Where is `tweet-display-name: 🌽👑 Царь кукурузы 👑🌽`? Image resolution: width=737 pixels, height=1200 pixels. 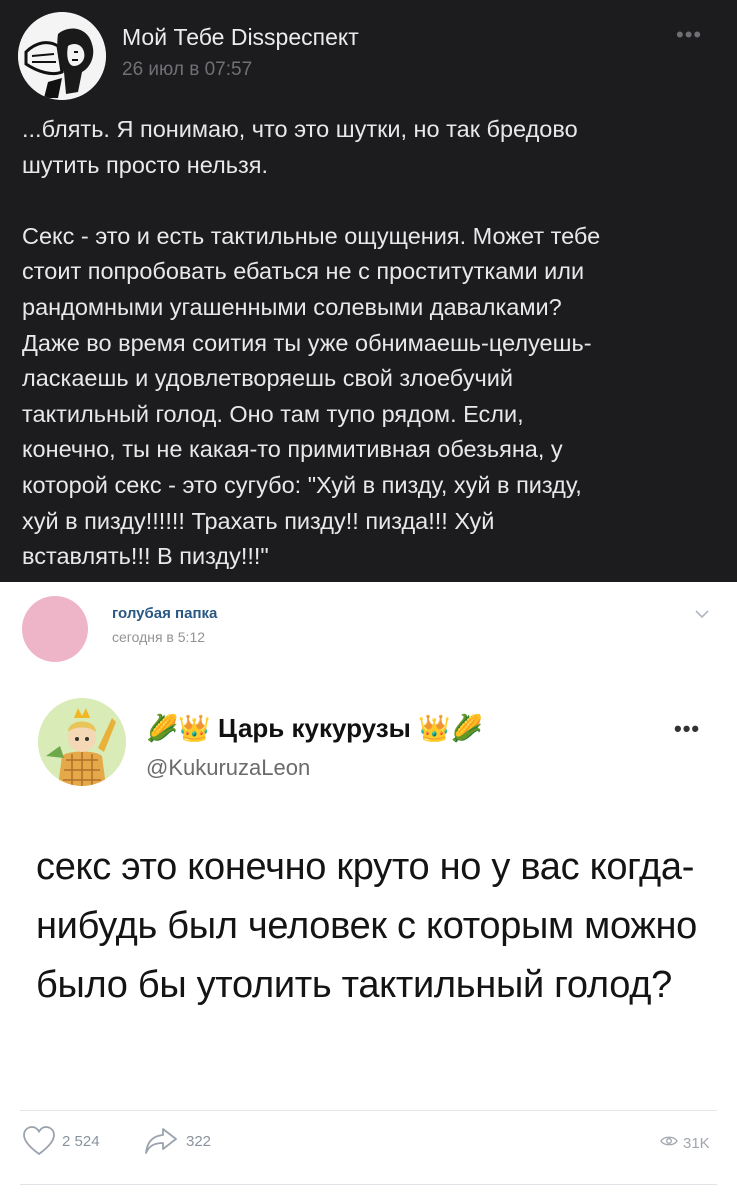
tweet-display-name: 🌽👑 Царь кукурузы 👑🌽 is located at coordinates (314, 728).